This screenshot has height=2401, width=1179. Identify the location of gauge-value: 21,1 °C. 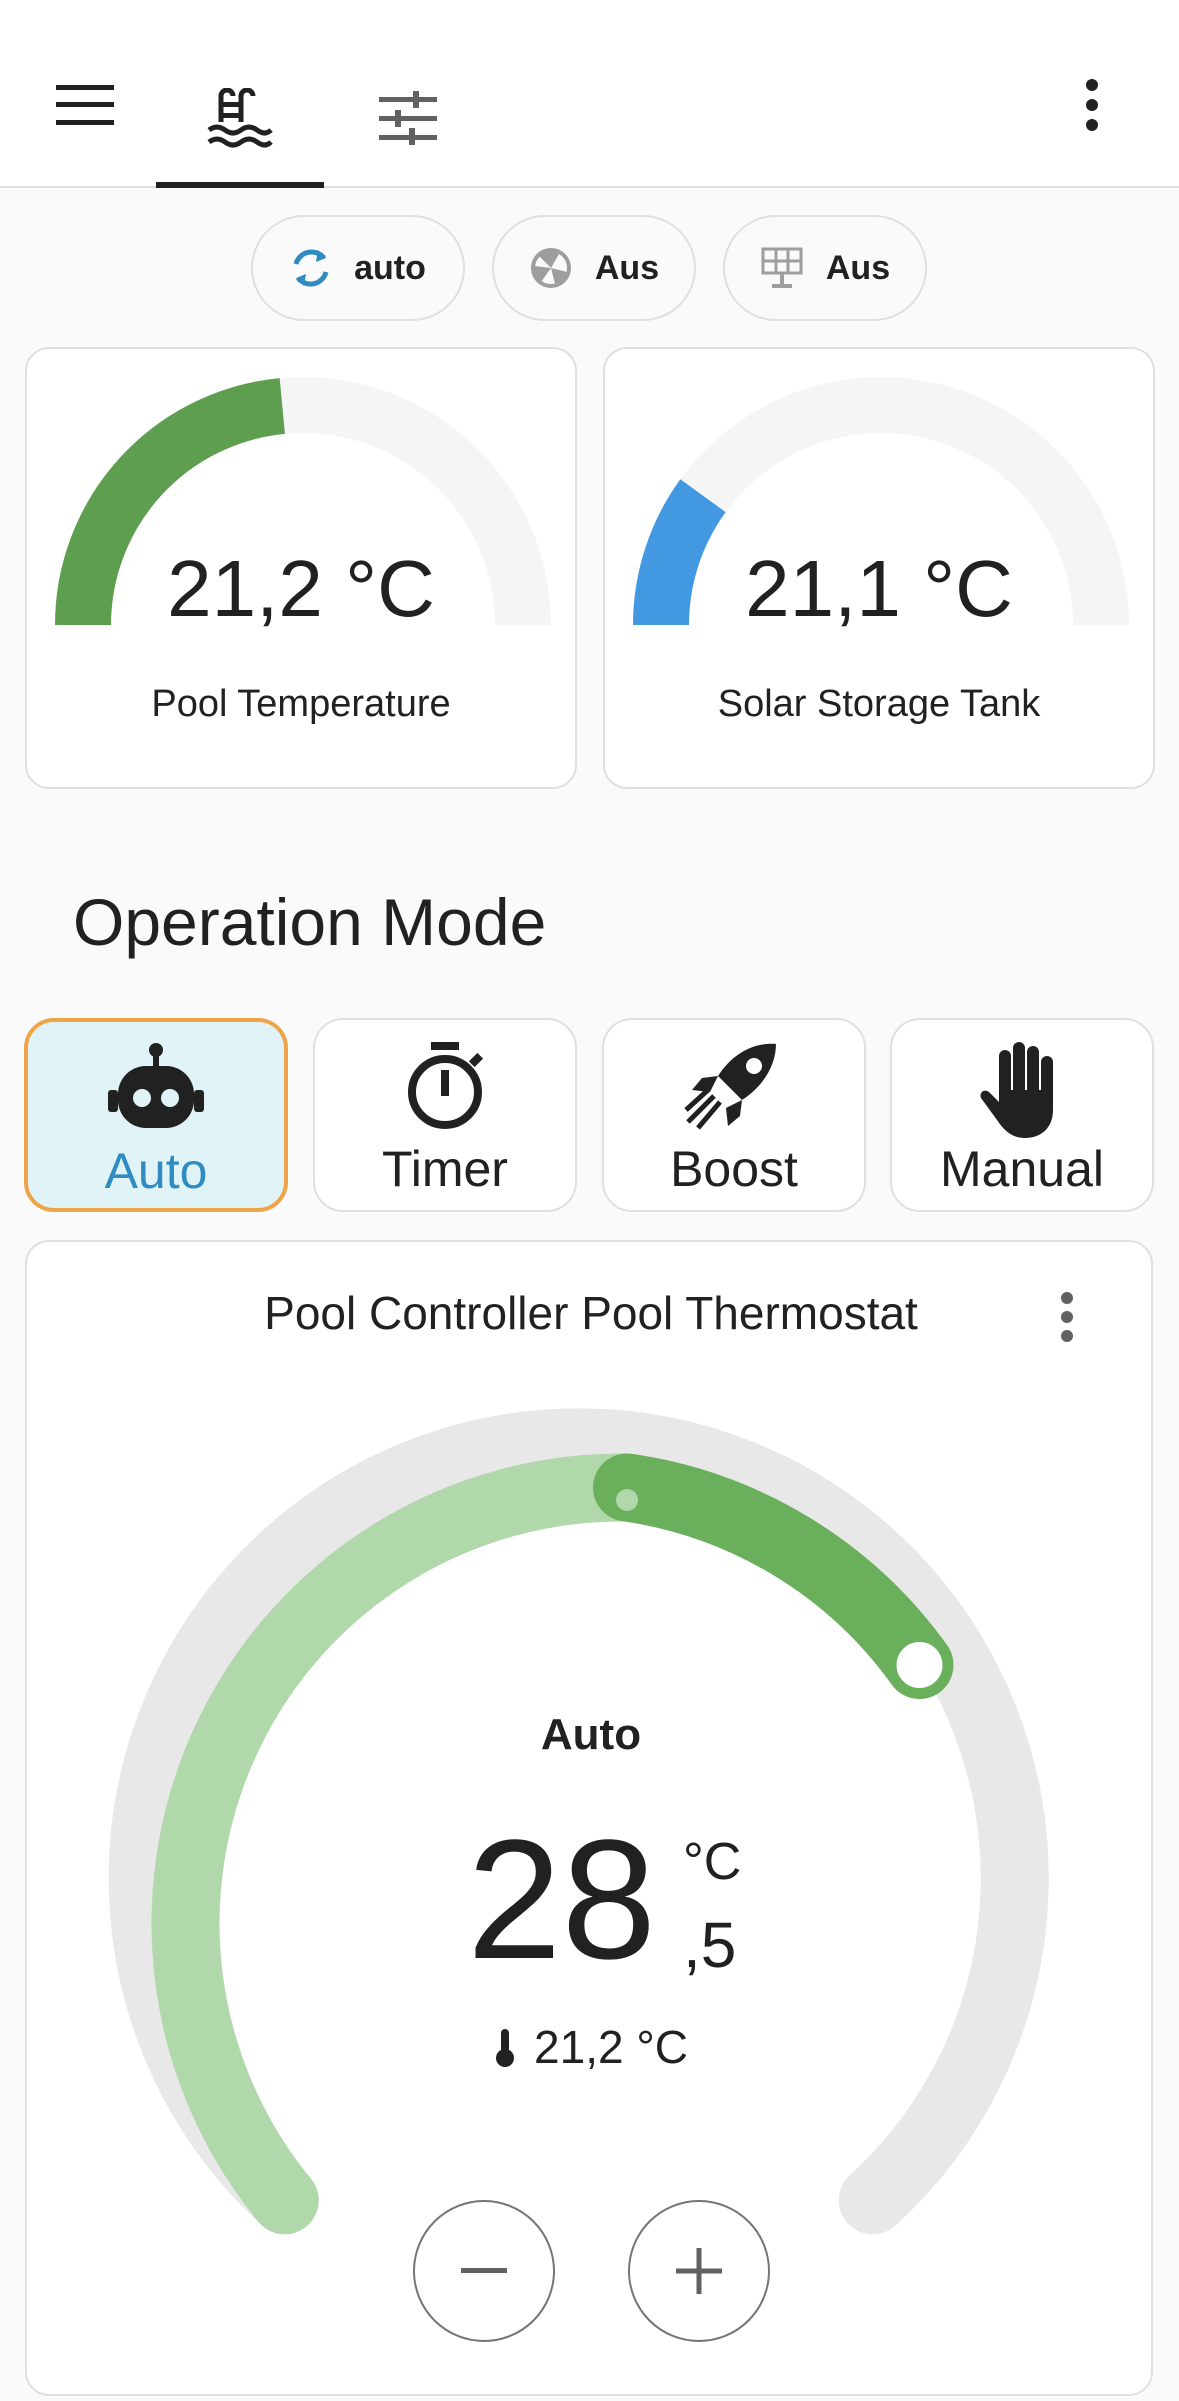
(879, 588).